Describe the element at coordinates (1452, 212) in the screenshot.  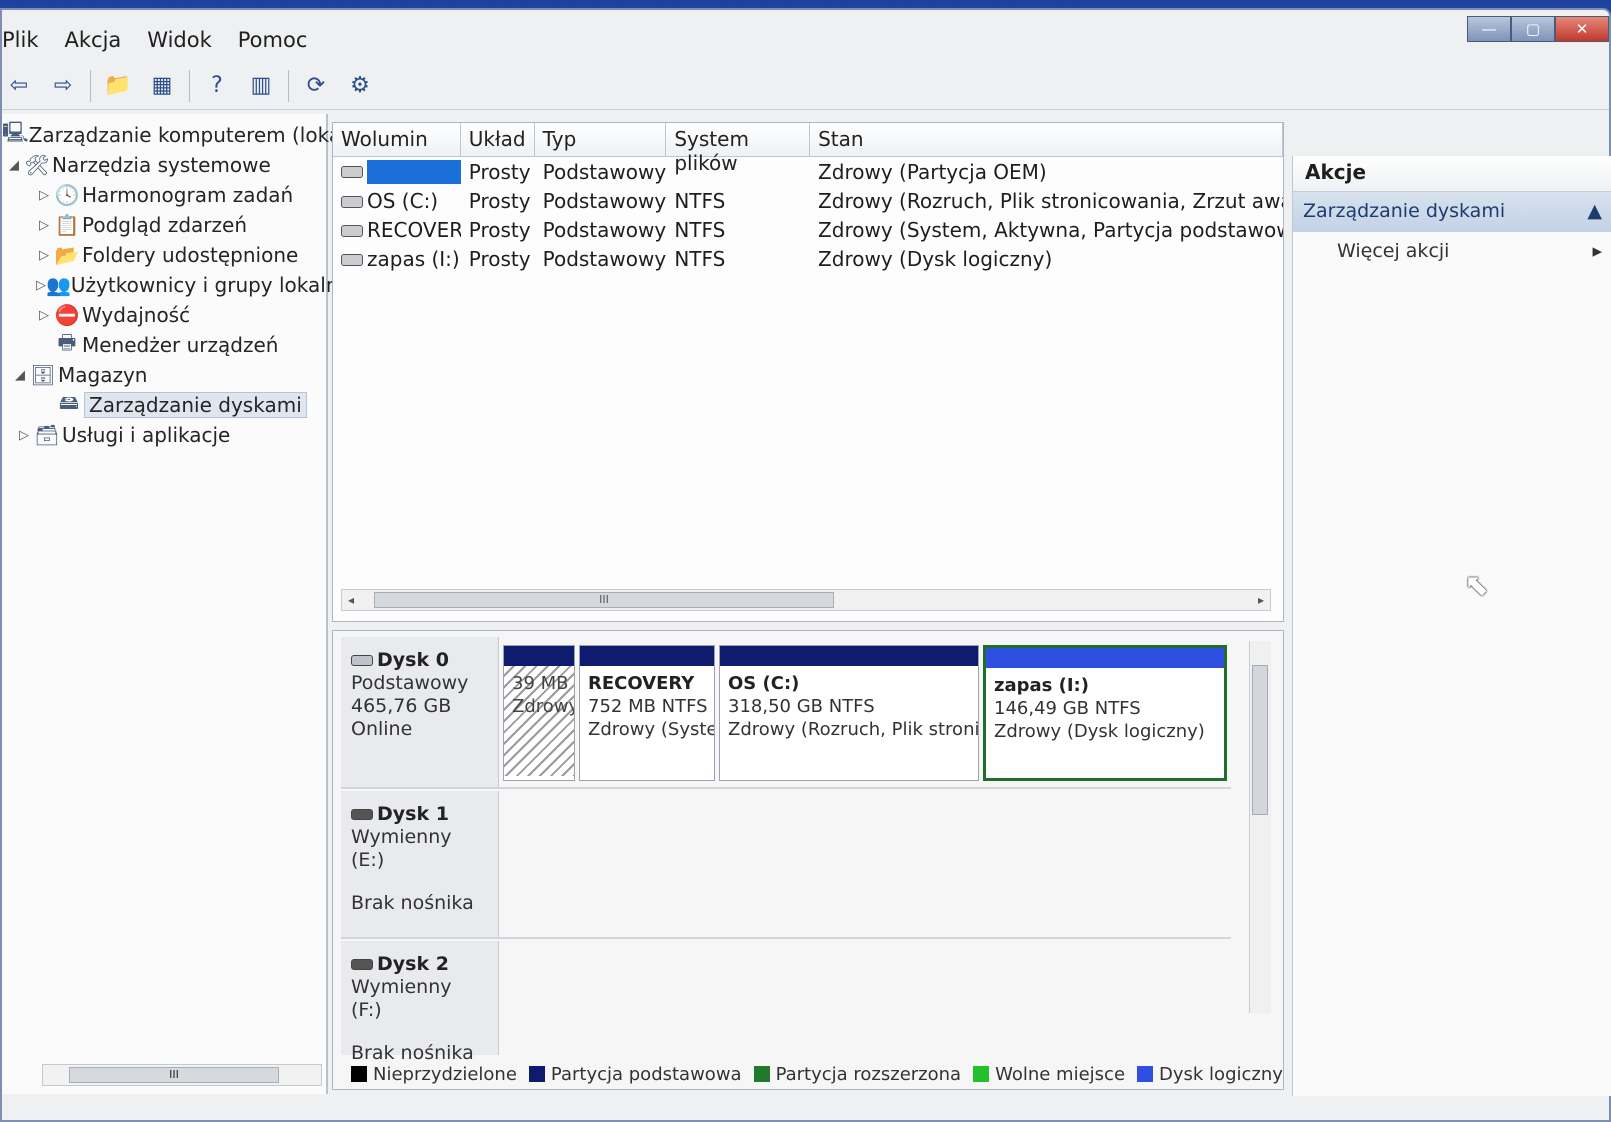
I see `actions-section-disk-management: Zarządzanie dyskami ▲` at that location.